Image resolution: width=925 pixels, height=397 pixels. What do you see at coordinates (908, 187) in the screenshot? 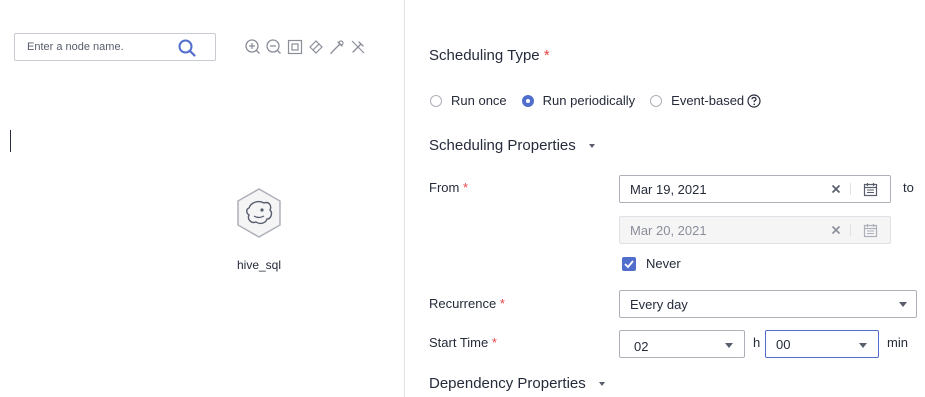
I see `to-label: to` at bounding box center [908, 187].